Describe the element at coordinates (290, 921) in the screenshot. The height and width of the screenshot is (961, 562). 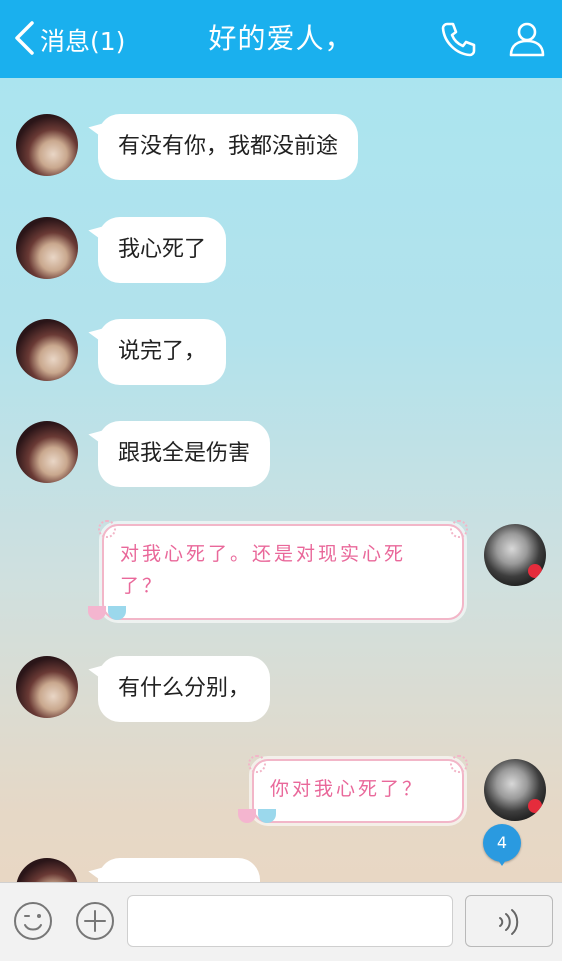
I see `message-input` at that location.